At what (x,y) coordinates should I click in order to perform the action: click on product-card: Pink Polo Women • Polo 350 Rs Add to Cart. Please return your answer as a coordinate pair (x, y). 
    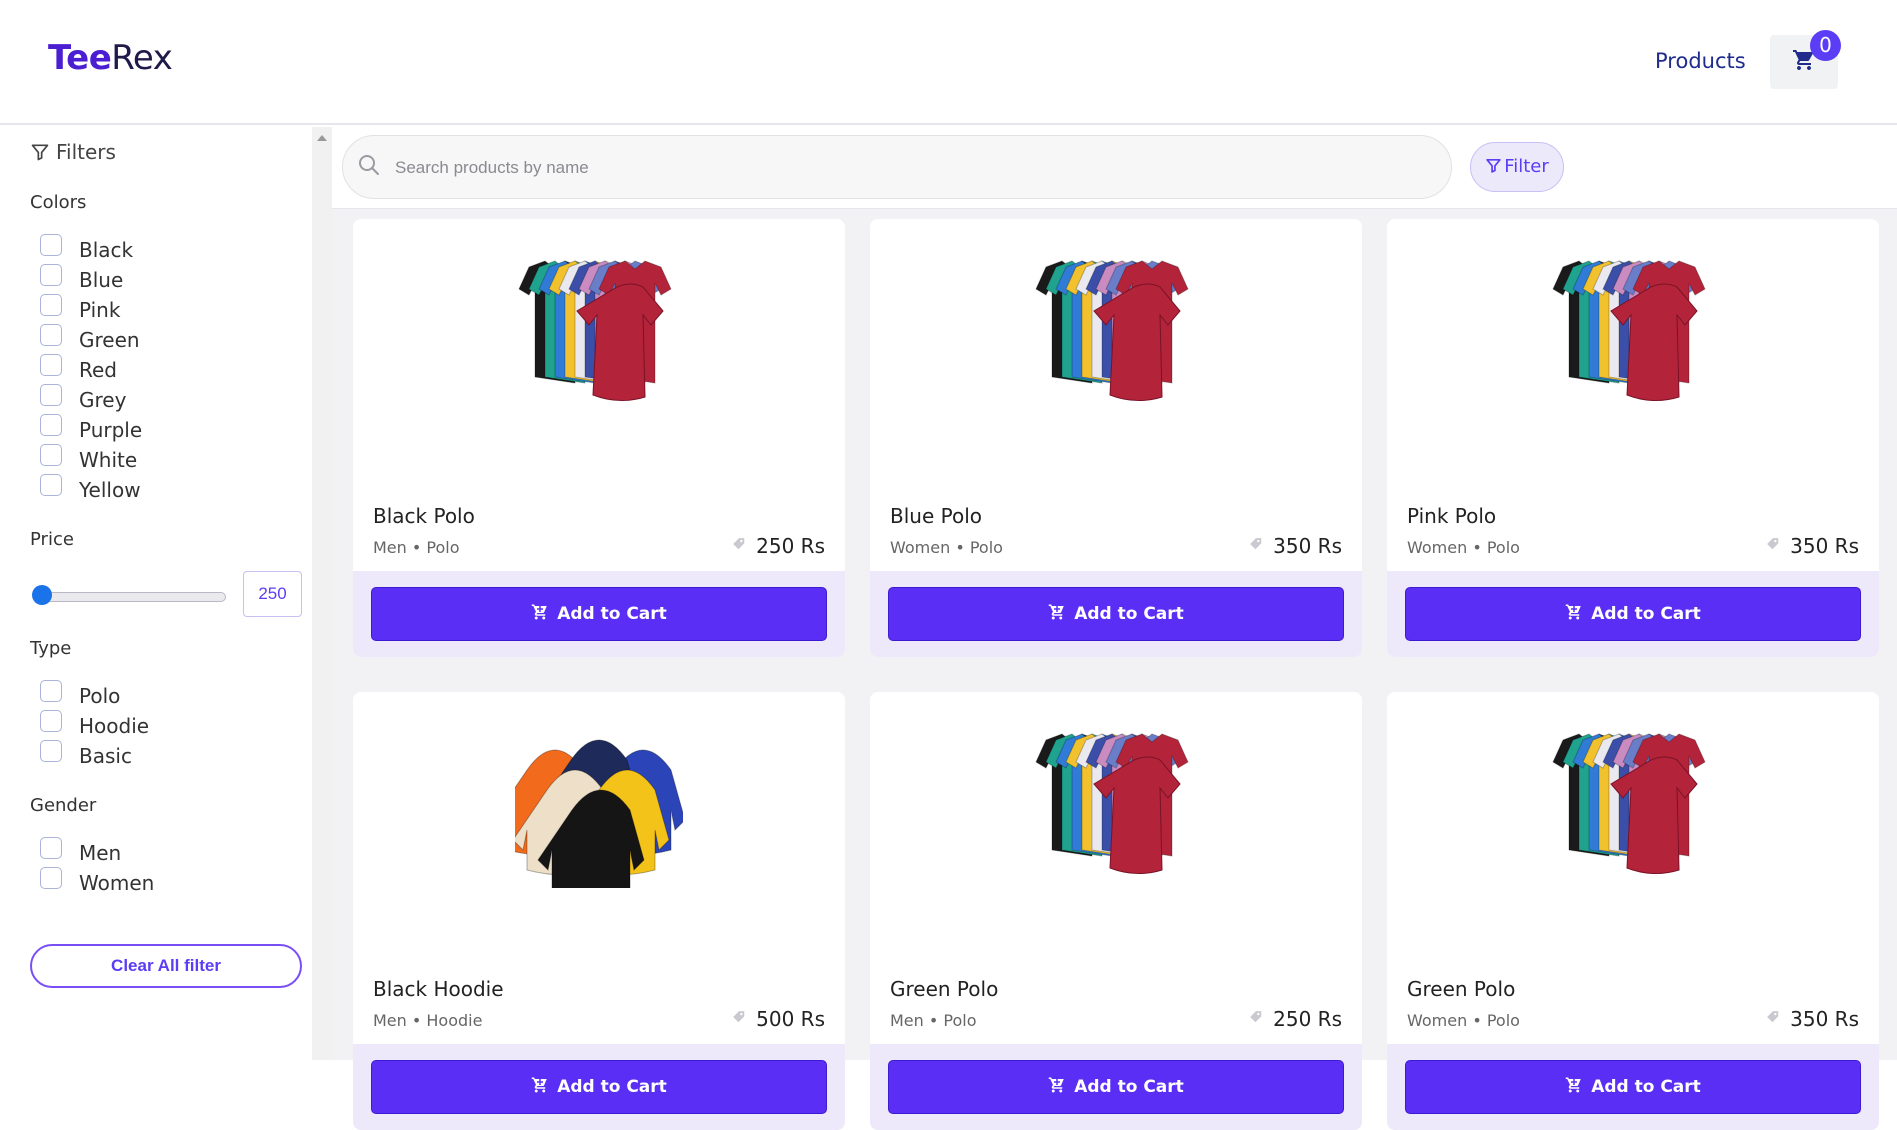
    Looking at the image, I should click on (1633, 438).